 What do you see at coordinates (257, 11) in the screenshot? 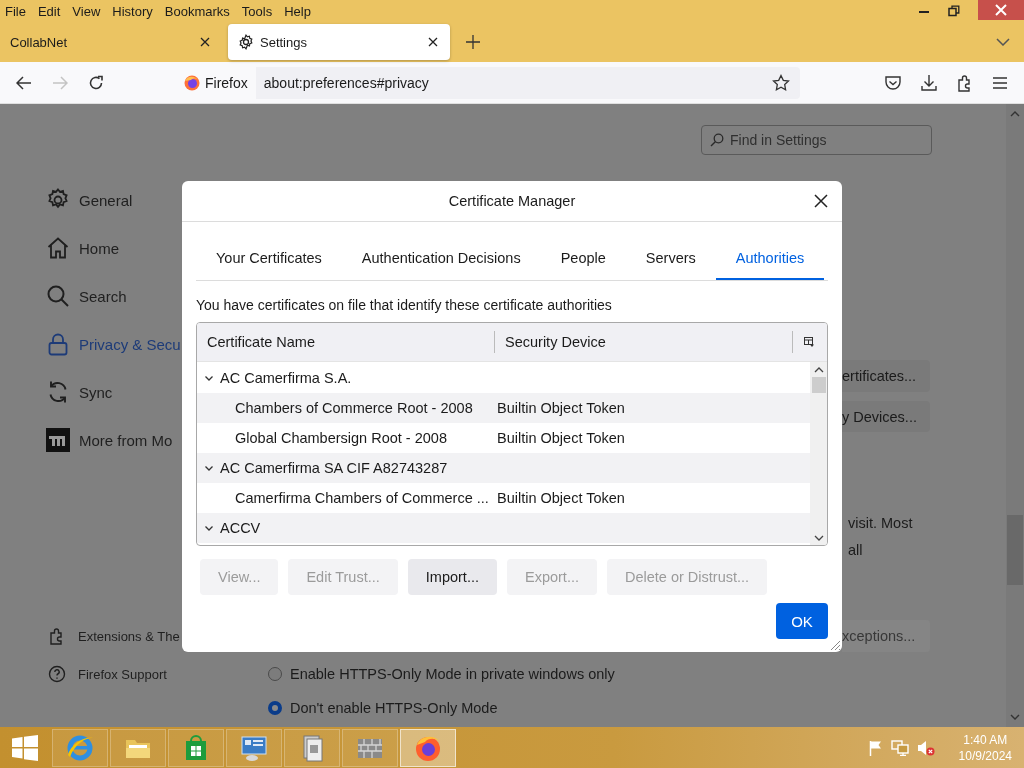
I see `menu-item: Tools` at bounding box center [257, 11].